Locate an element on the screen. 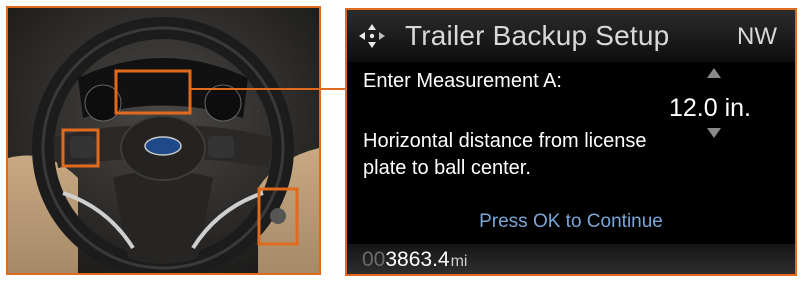 Image resolution: width=804 pixels, height=281 pixels. odometer-readout: 003863.4mi is located at coordinates (414, 260).